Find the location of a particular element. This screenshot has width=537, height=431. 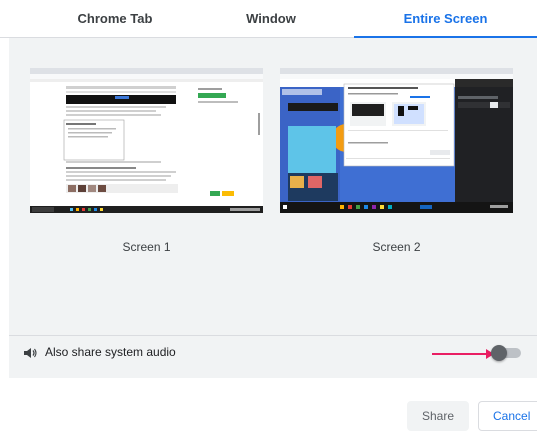

screen-1-label: Screen 1 is located at coordinates (146, 247).